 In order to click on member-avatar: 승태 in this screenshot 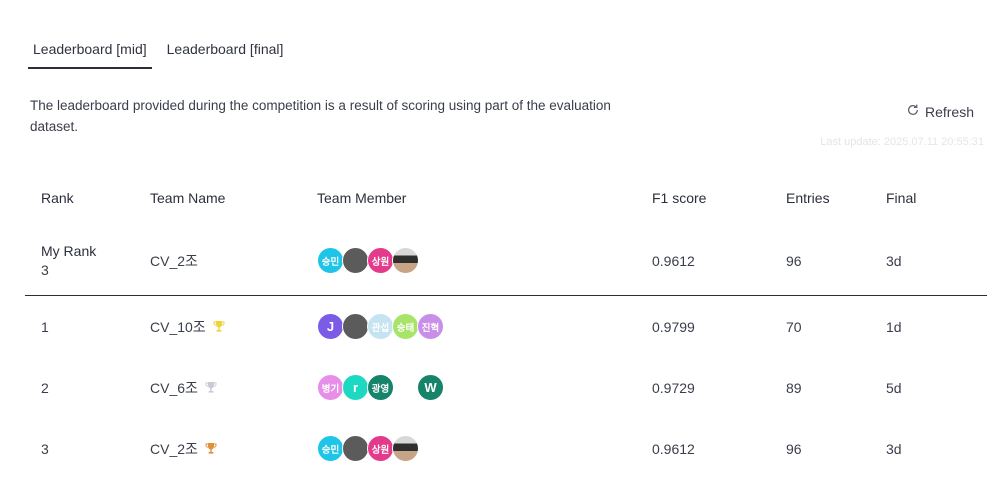, I will do `click(405, 326)`.